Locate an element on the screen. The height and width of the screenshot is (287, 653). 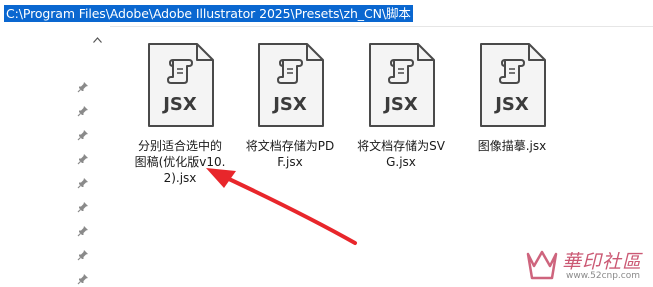
file-item: JSX 图像描摹.jsx is located at coordinates (512, 98).